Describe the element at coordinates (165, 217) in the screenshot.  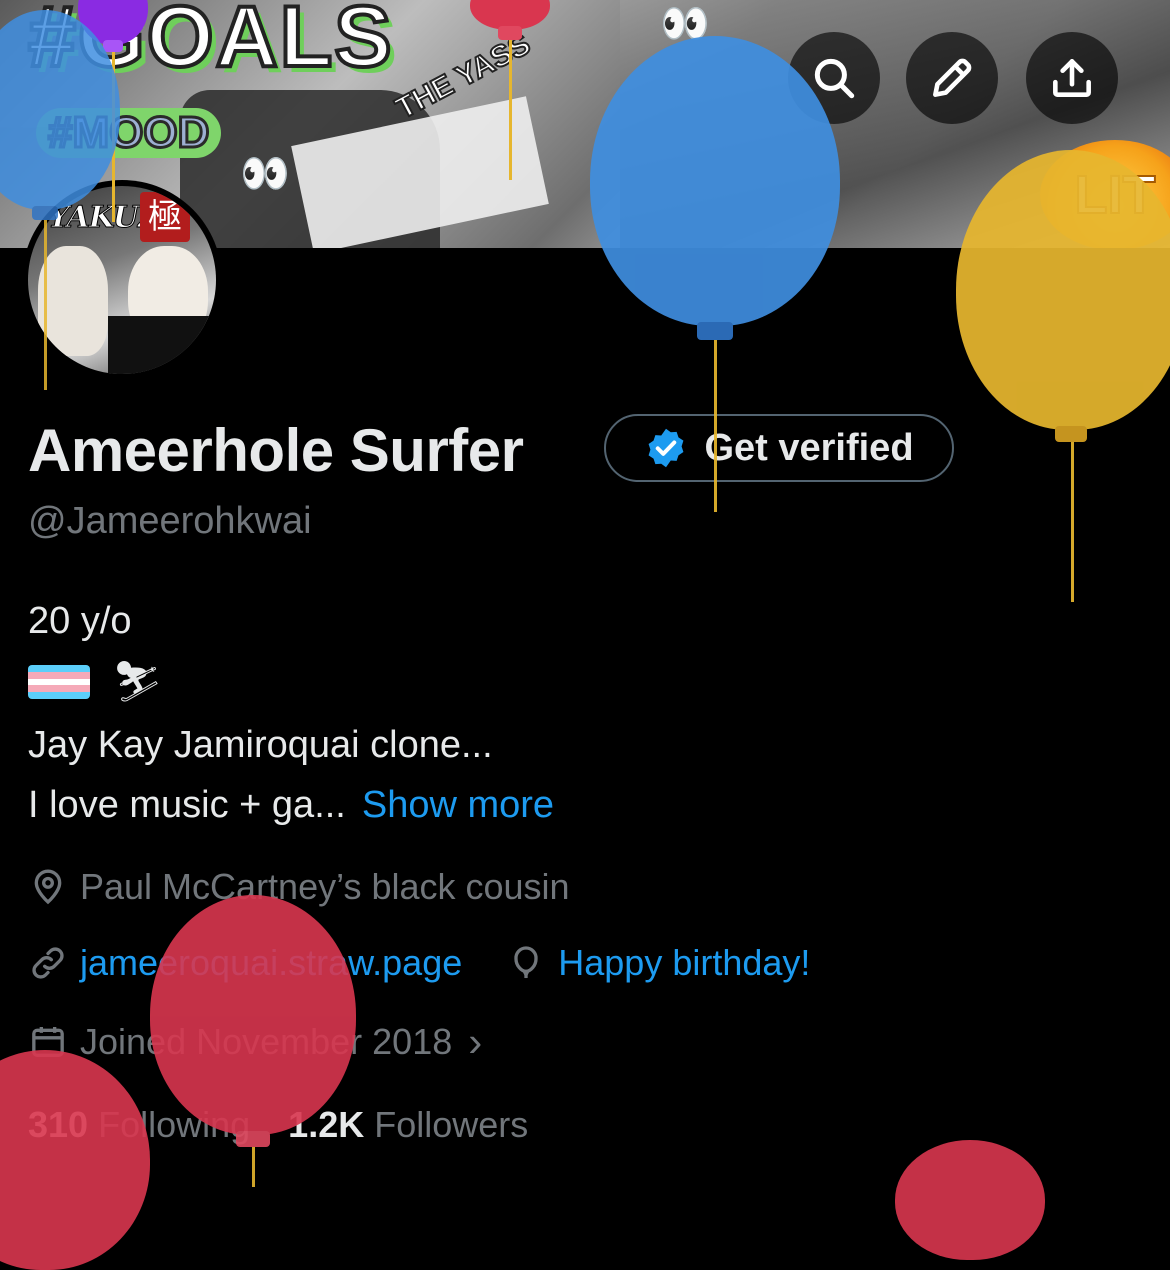
I see `avatar-logo-kanji: 極` at that location.